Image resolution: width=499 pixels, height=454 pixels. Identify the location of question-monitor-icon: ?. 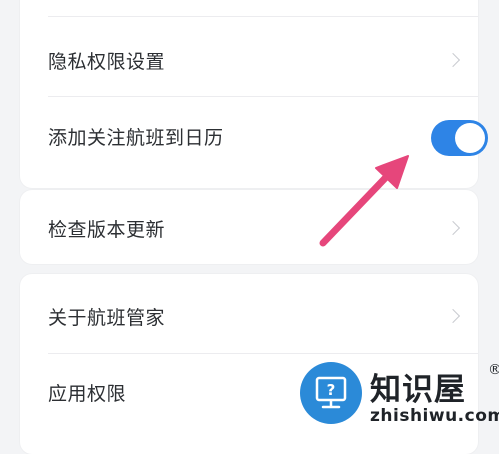
(331, 393).